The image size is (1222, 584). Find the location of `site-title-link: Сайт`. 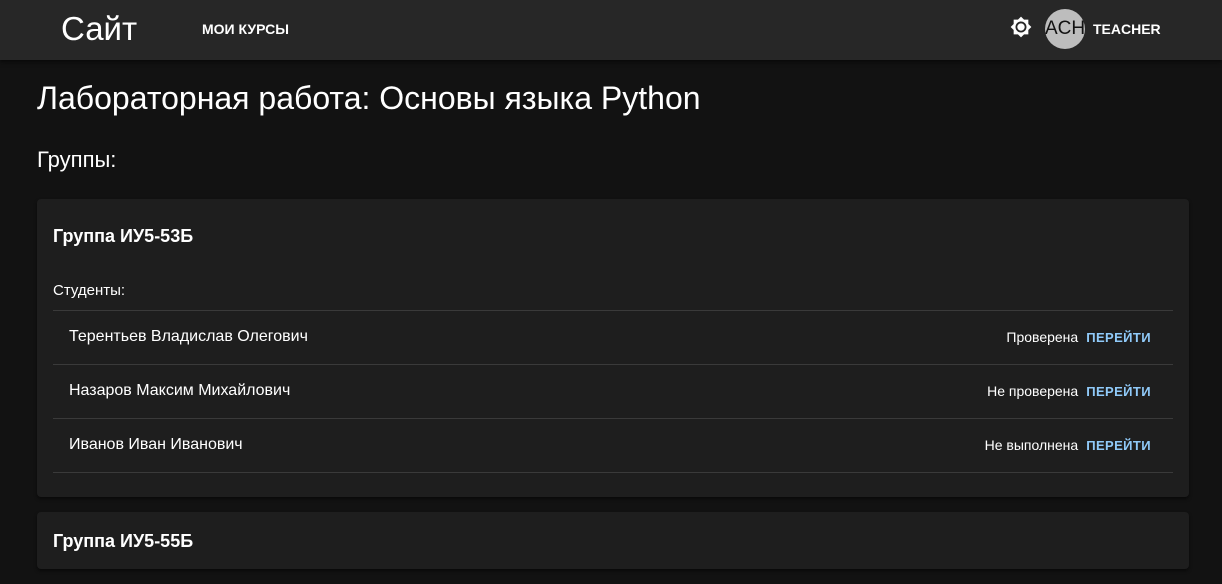

site-title-link: Сайт is located at coordinates (99, 29).